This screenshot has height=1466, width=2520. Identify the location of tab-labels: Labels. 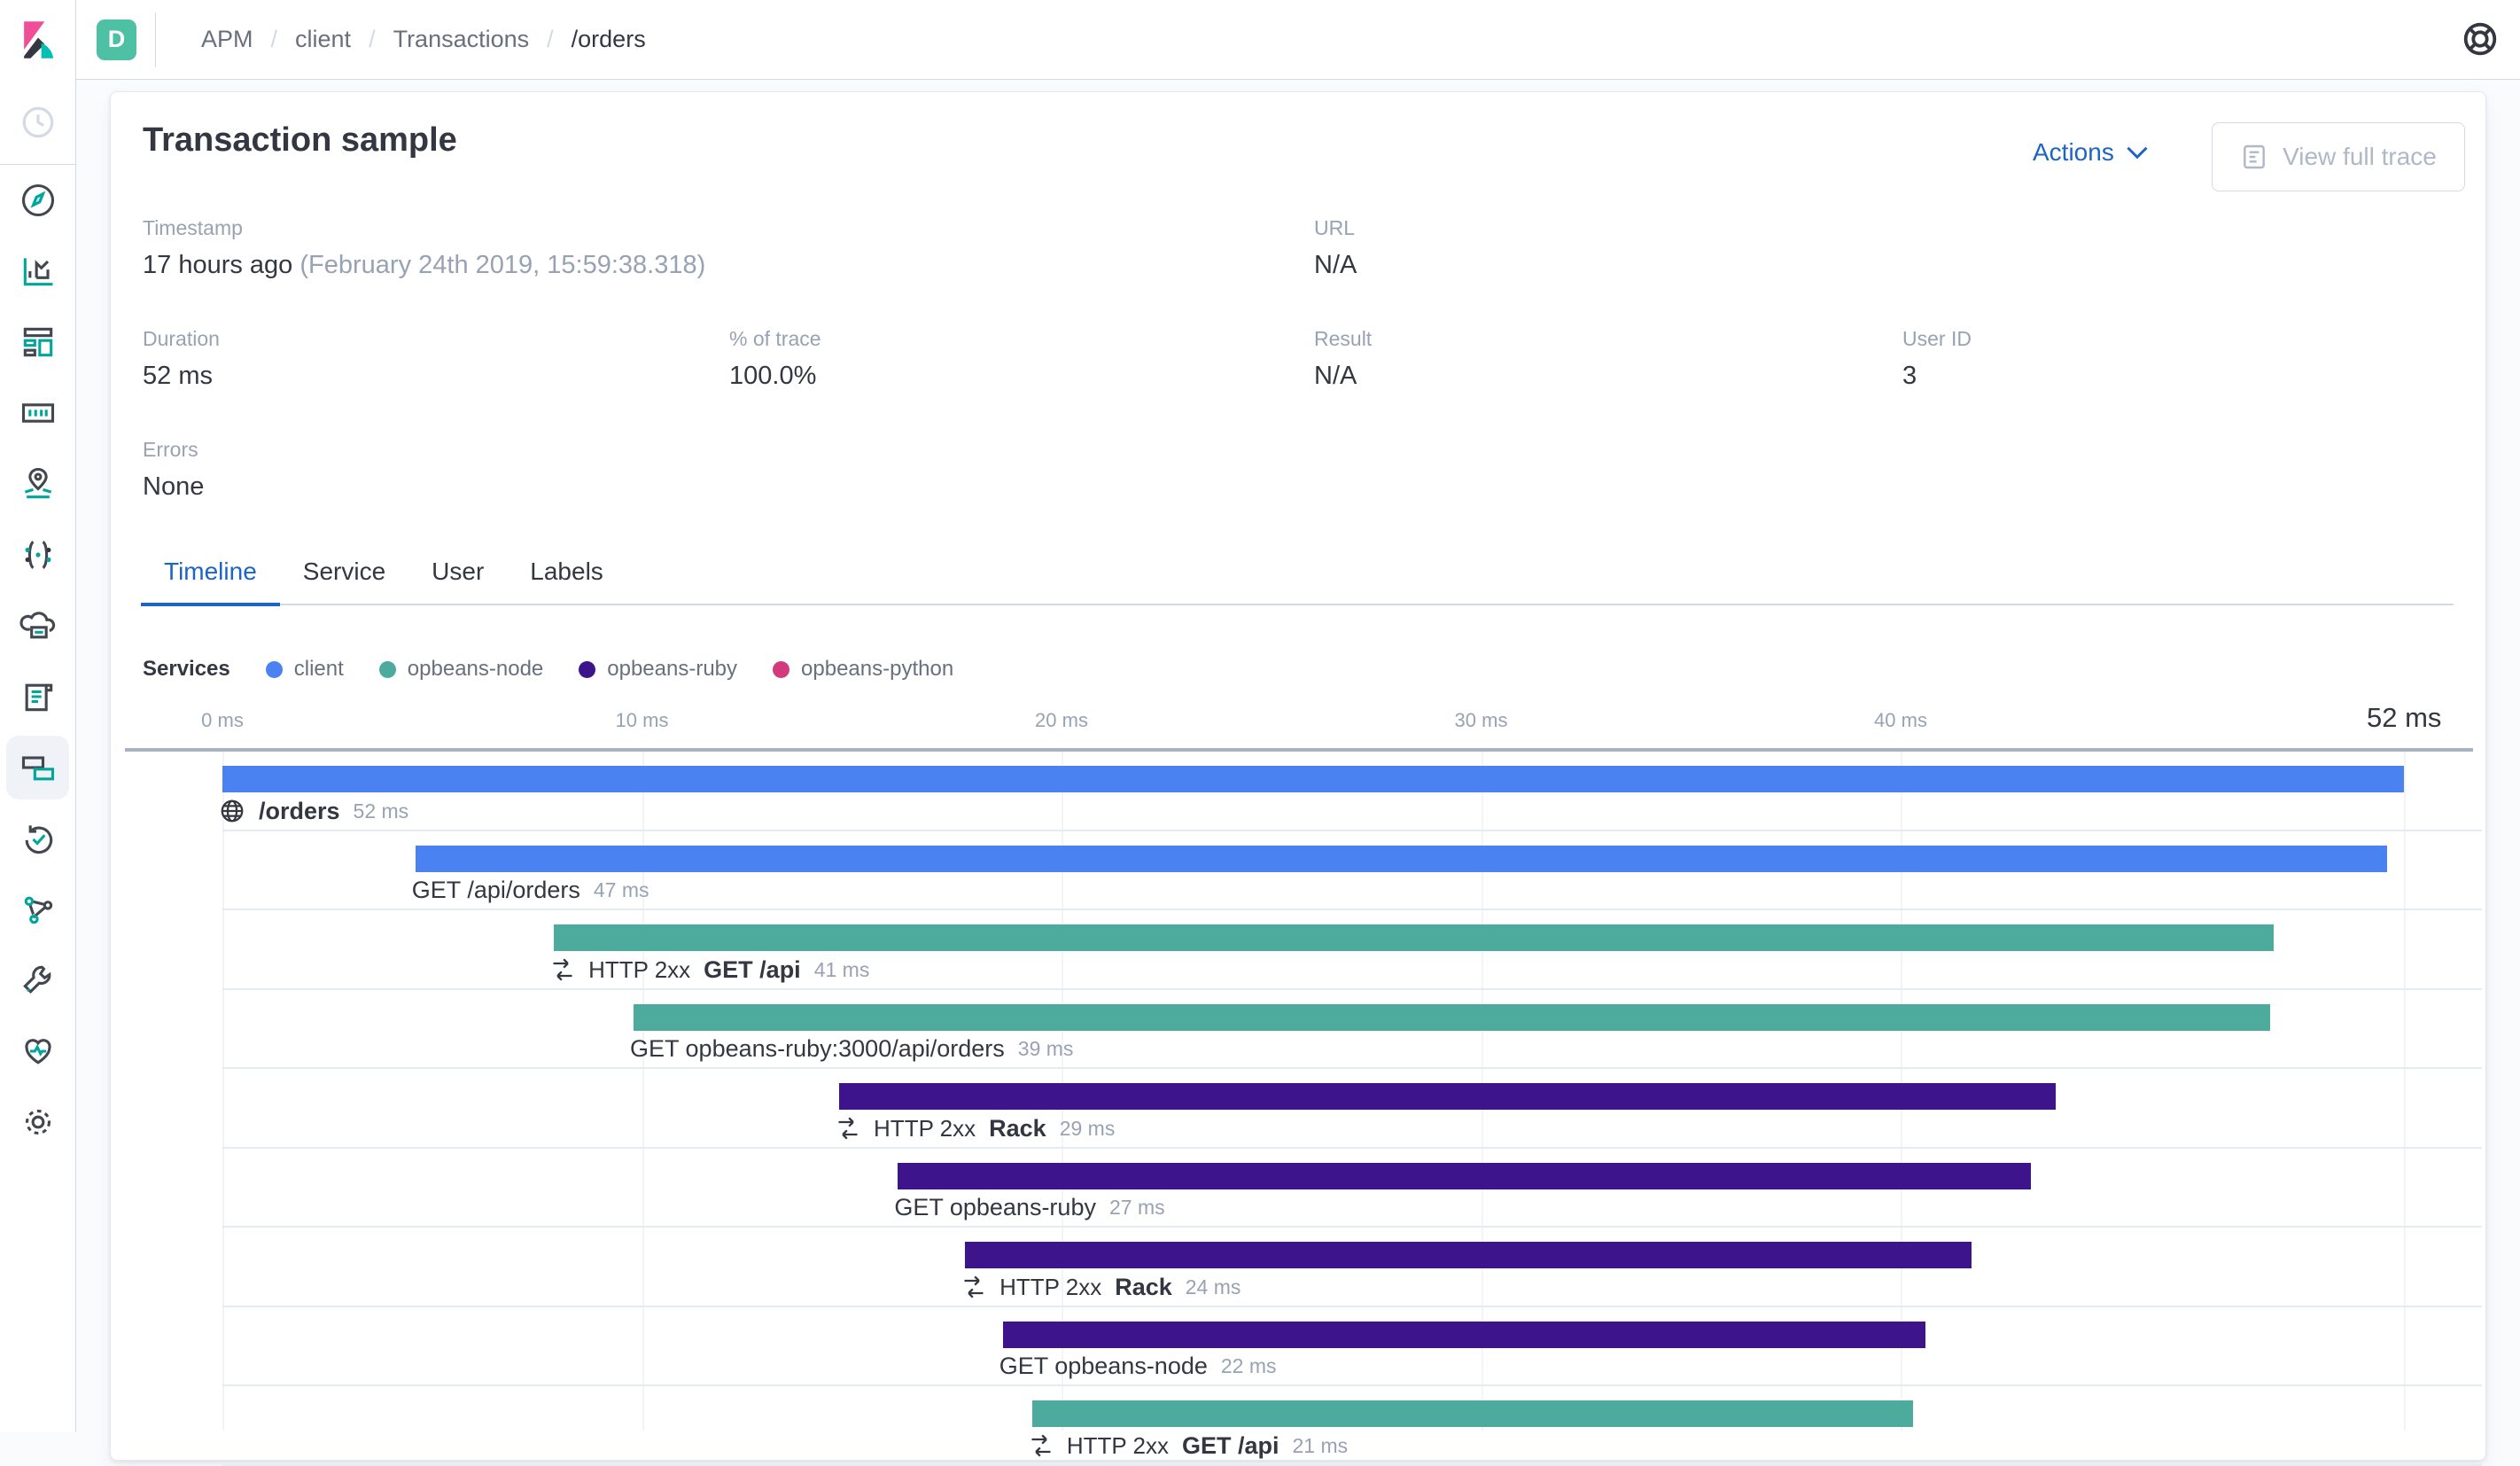
(566, 573).